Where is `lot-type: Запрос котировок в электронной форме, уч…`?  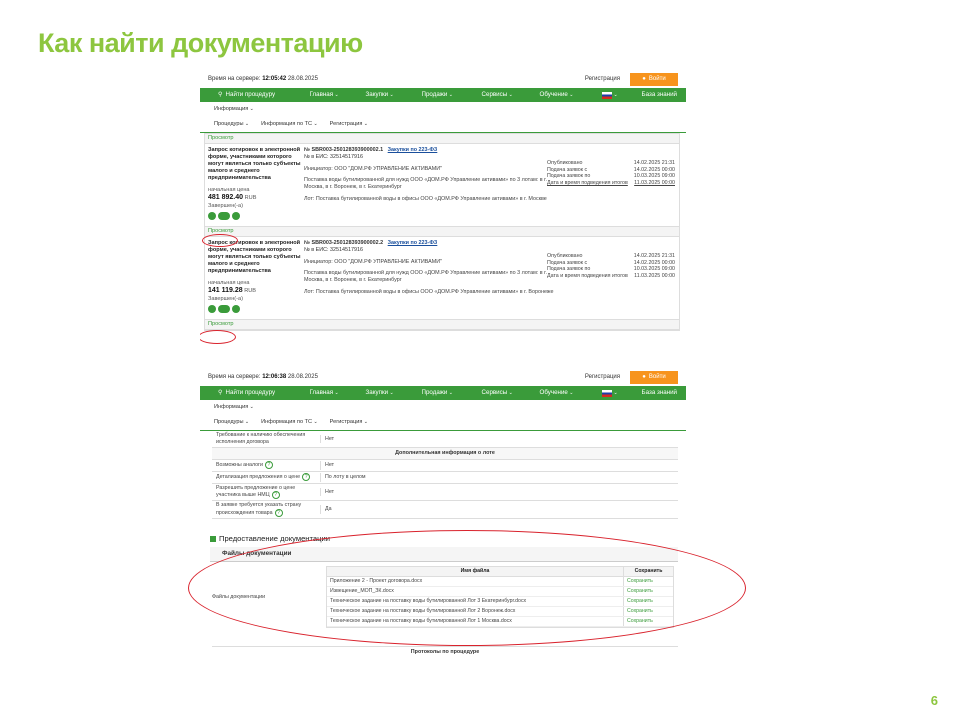 lot-type: Запрос котировок в электронной форме, уч… is located at coordinates (254, 164).